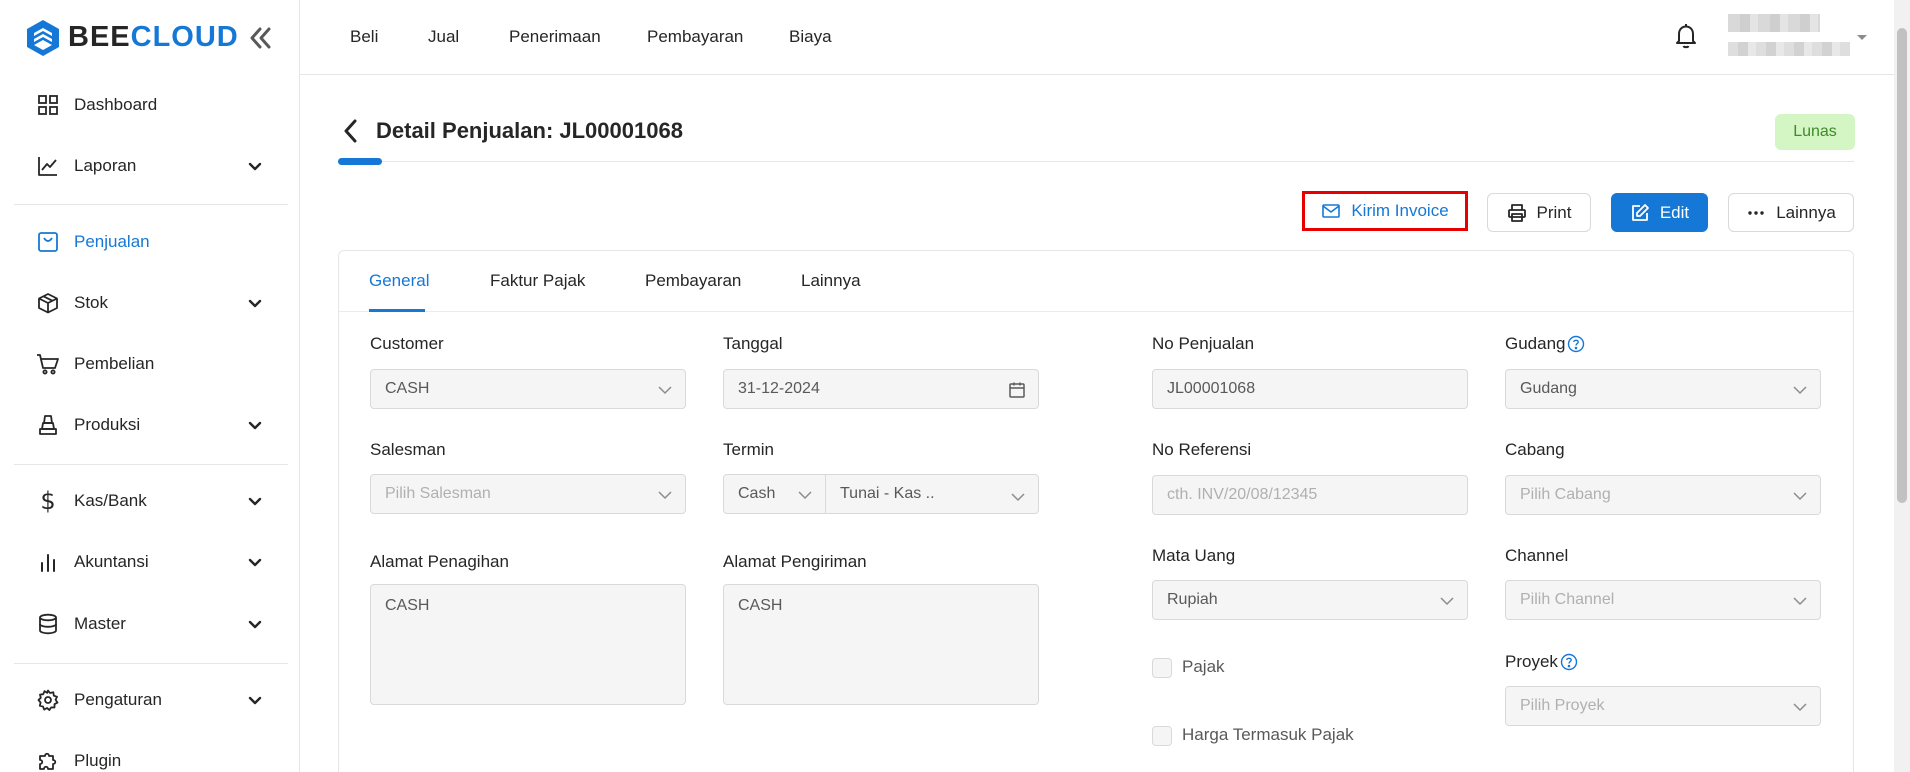  What do you see at coordinates (150, 624) in the screenshot?
I see `sidebar-item-master: Master` at bounding box center [150, 624].